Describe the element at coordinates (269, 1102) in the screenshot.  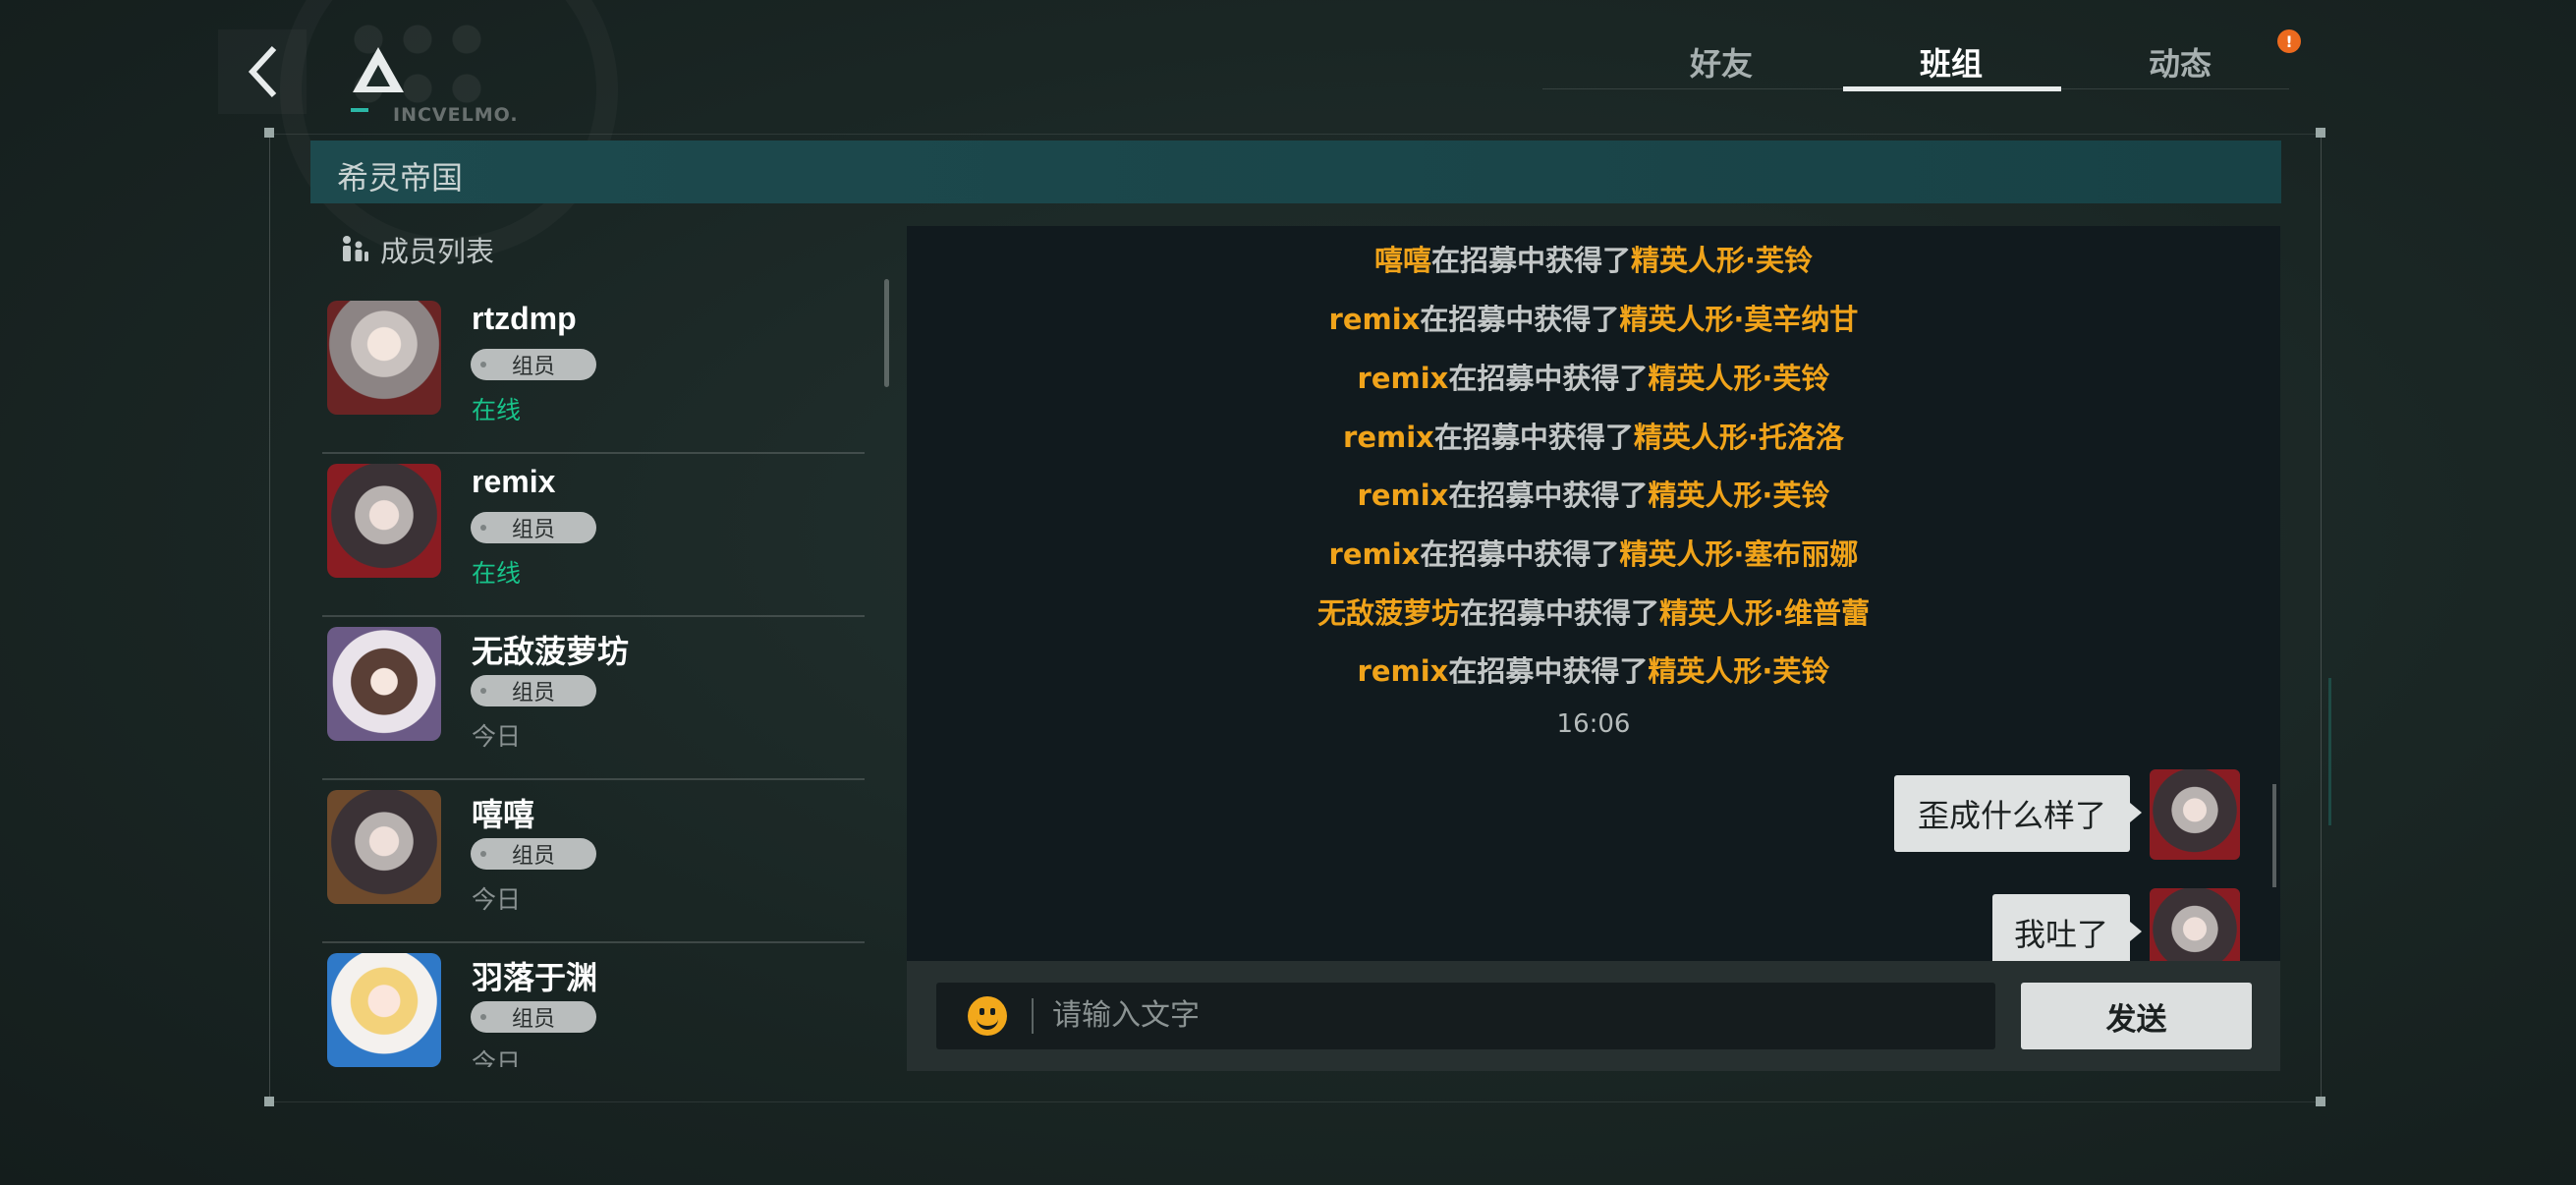
I see `frame-corner-bl` at that location.